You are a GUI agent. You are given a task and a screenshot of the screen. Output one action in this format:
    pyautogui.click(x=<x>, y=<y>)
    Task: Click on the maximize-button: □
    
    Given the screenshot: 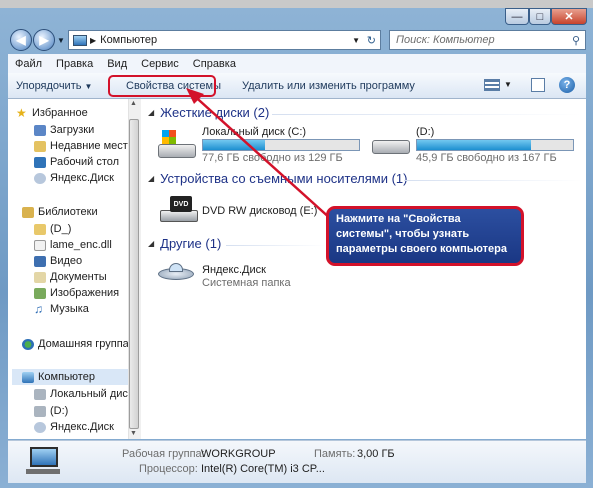 What is the action you would take?
    pyautogui.click(x=540, y=16)
    